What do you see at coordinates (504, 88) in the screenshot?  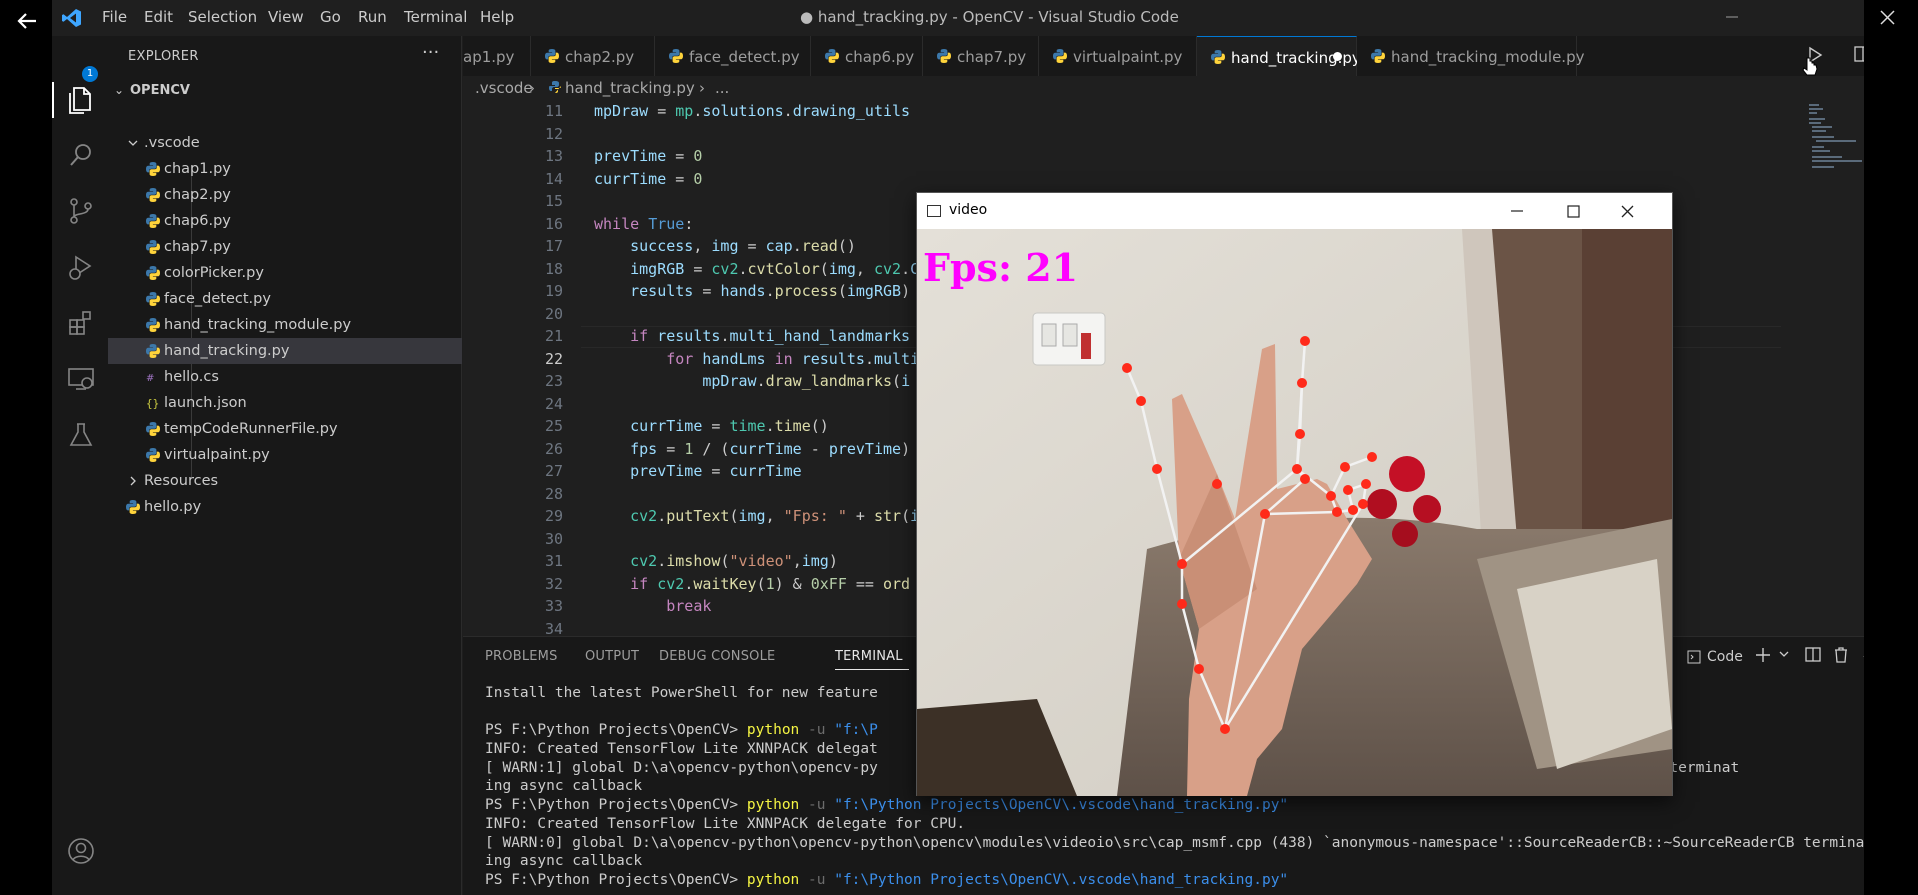 I see `breadcrumb-item: .vscode` at bounding box center [504, 88].